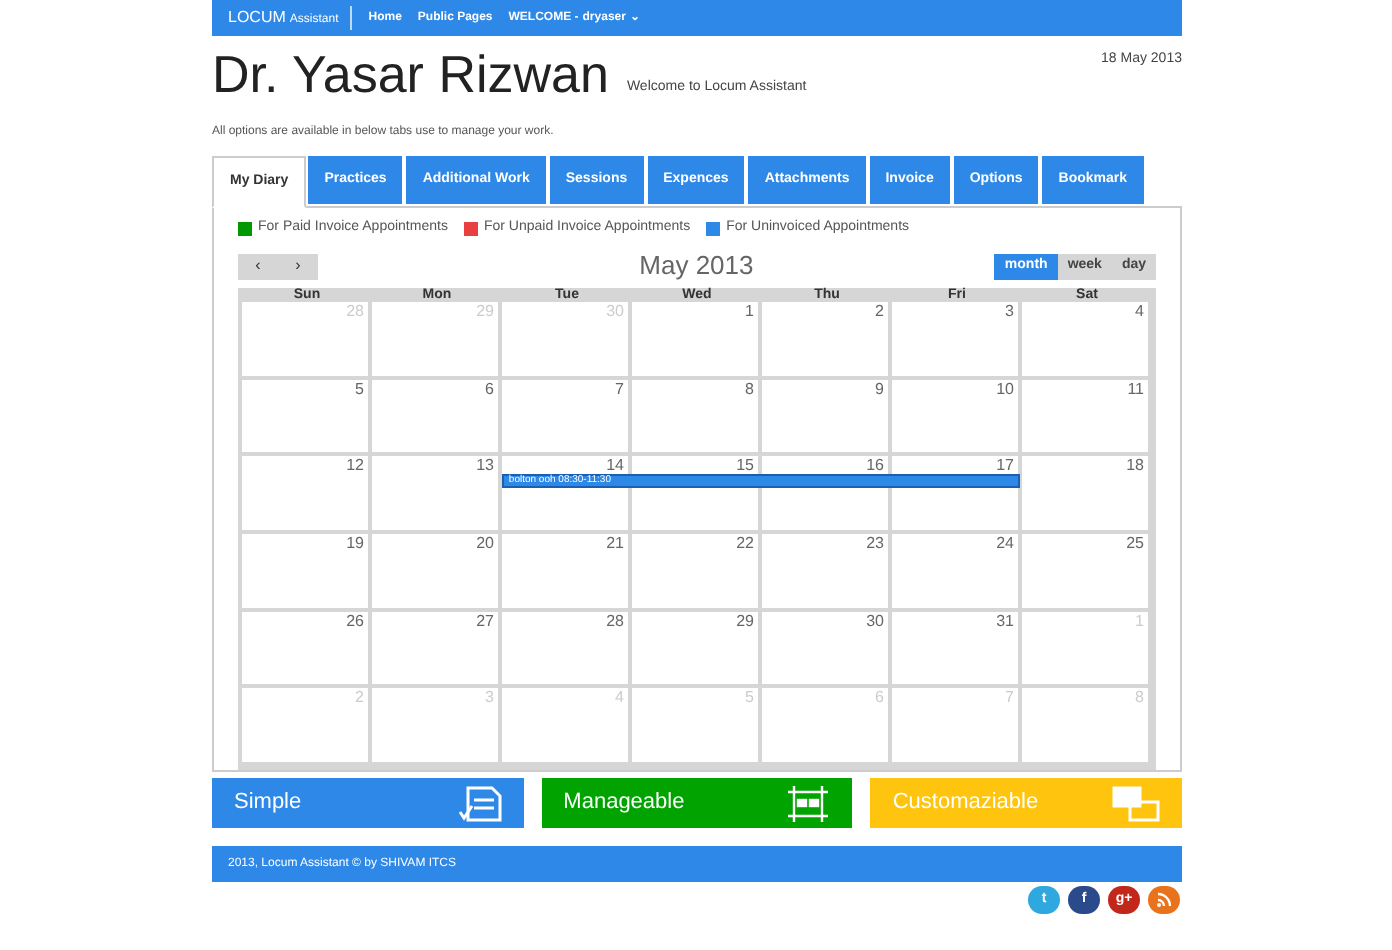 This screenshot has height=950, width=1392. What do you see at coordinates (479, 803) in the screenshot?
I see `form-icon` at bounding box center [479, 803].